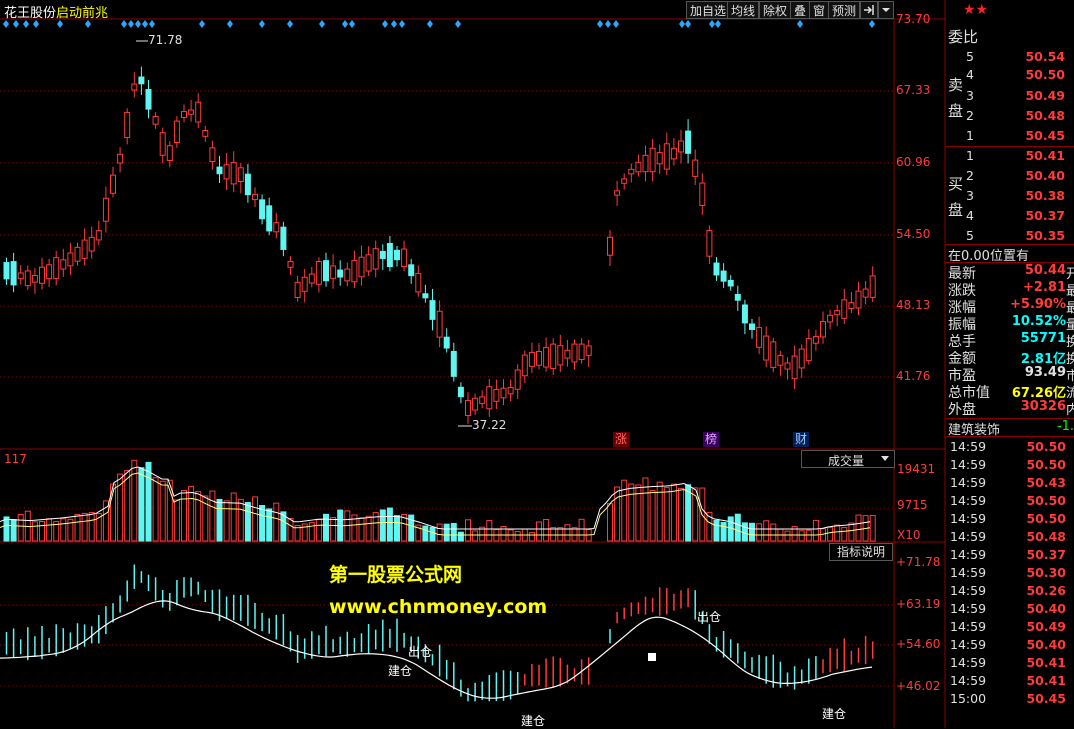  I want to click on buy-order-row: 2 50.40, so click(1010, 176).